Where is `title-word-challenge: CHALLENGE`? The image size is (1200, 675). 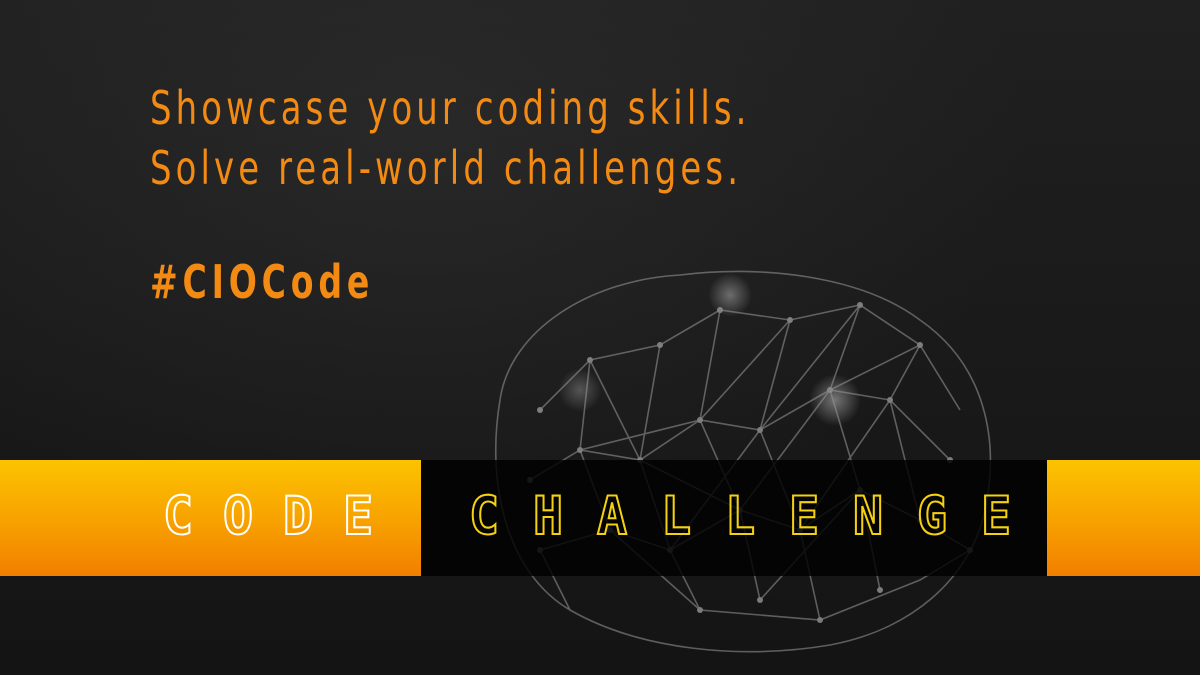
title-word-challenge: CHALLENGE is located at coordinates (740, 515).